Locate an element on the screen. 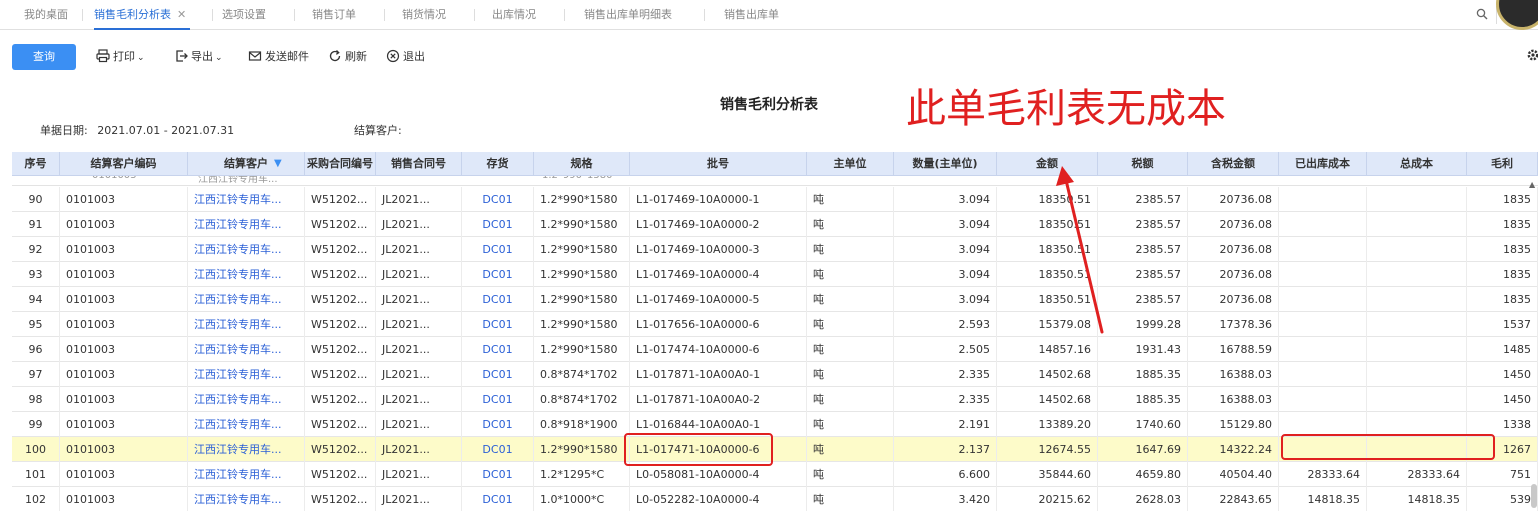 The image size is (1538, 511). cell-batch-col: L0-052282-10A0000-4 is located at coordinates (718, 499).